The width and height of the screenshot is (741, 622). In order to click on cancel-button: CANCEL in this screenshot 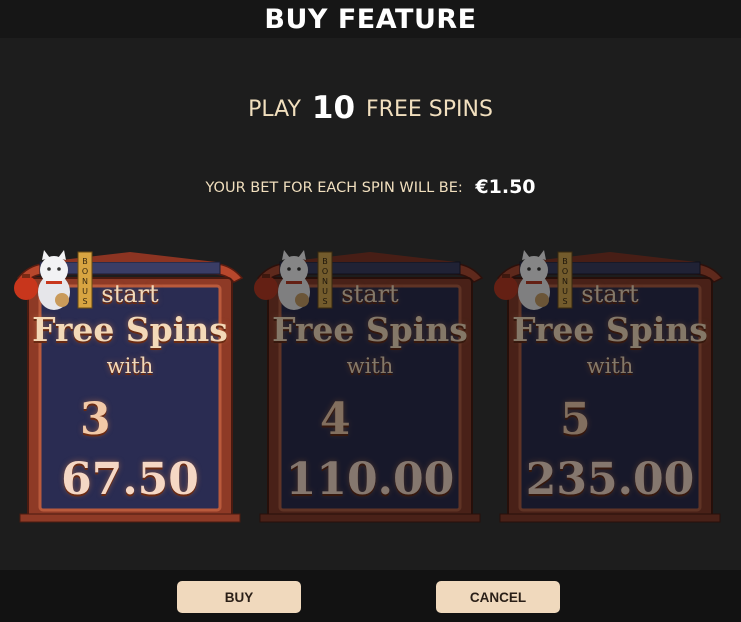, I will do `click(498, 597)`.